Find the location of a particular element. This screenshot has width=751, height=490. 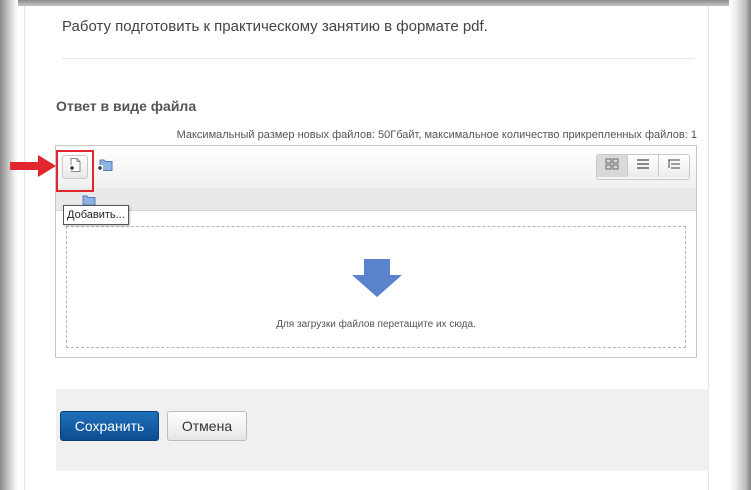

grid-view-icon is located at coordinates (612, 166).